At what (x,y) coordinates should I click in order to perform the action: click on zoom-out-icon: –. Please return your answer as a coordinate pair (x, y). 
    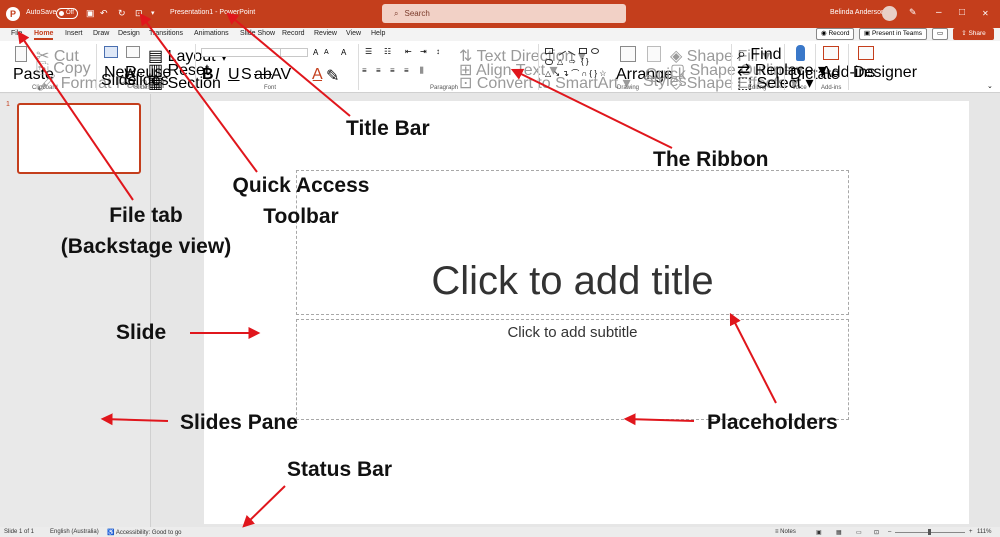
    Looking at the image, I should click on (889, 532).